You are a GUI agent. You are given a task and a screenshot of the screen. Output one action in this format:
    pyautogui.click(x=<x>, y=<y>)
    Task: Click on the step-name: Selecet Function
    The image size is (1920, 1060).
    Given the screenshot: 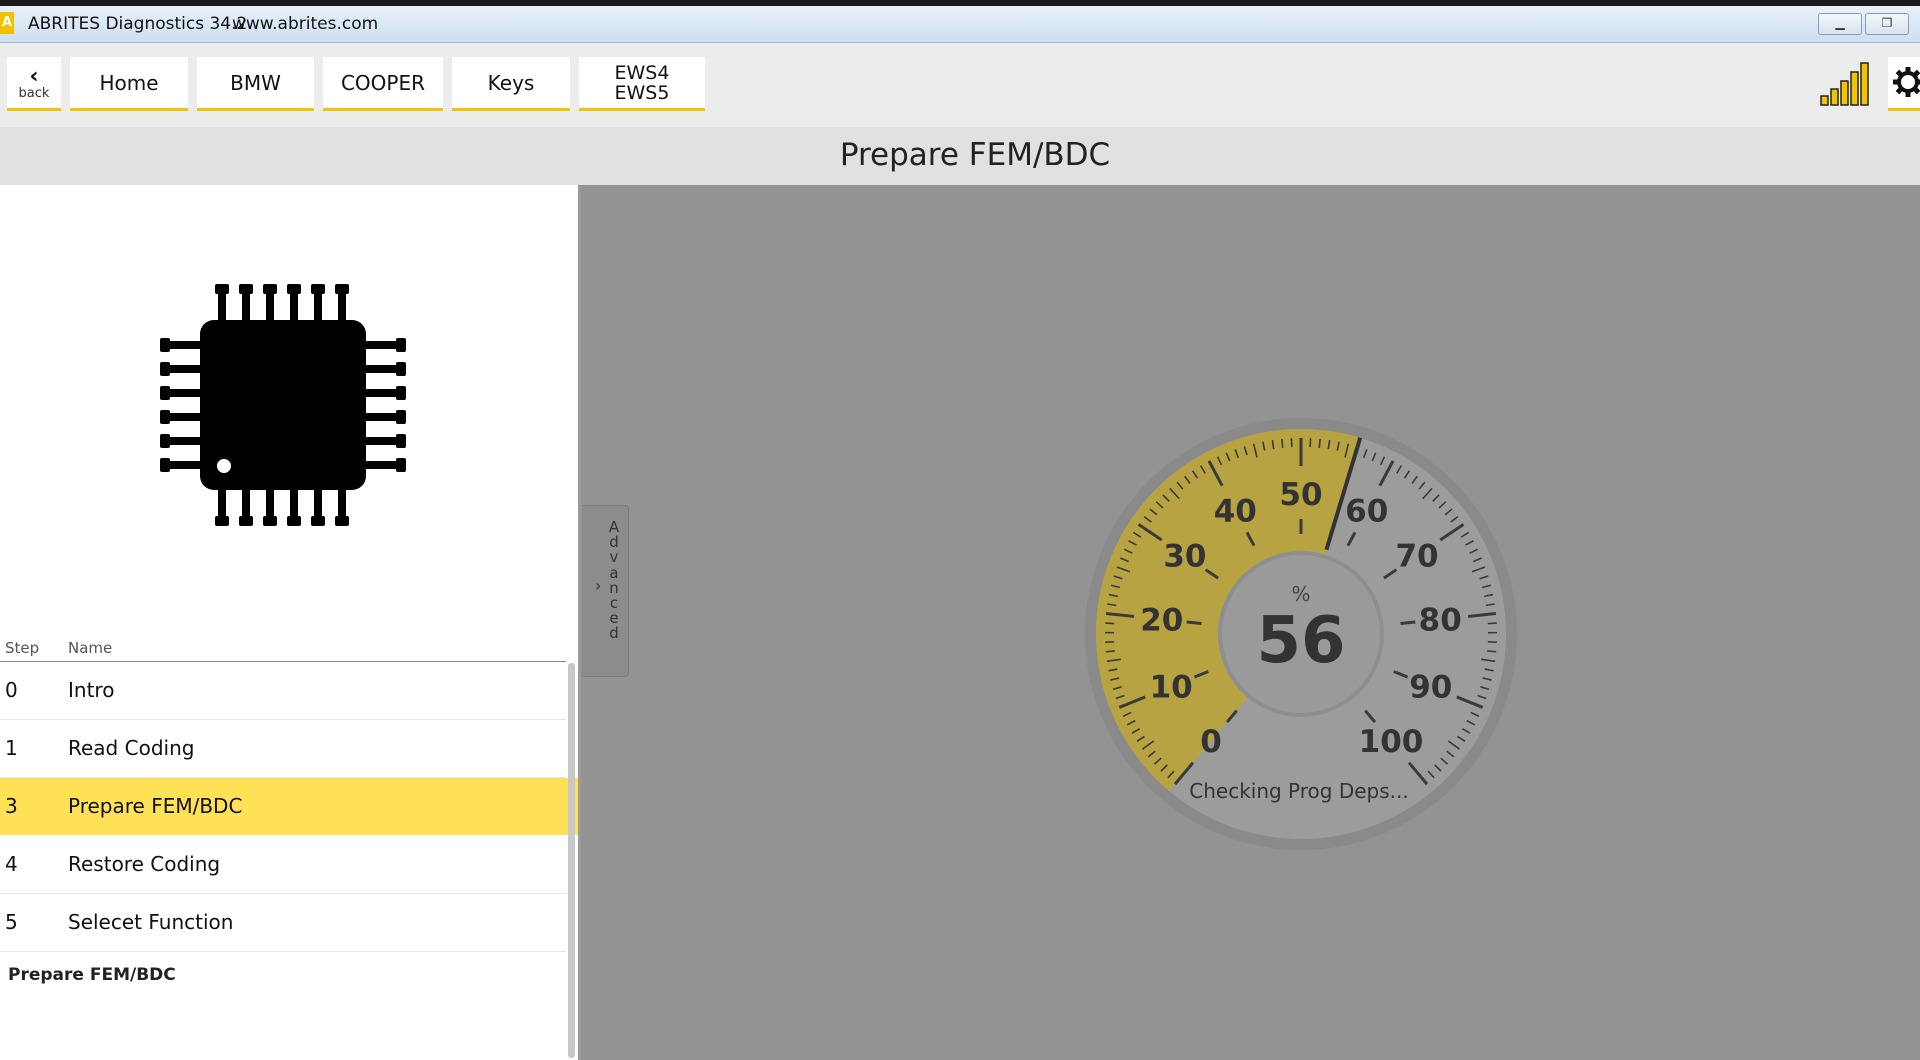 What is the action you would take?
    pyautogui.click(x=151, y=922)
    